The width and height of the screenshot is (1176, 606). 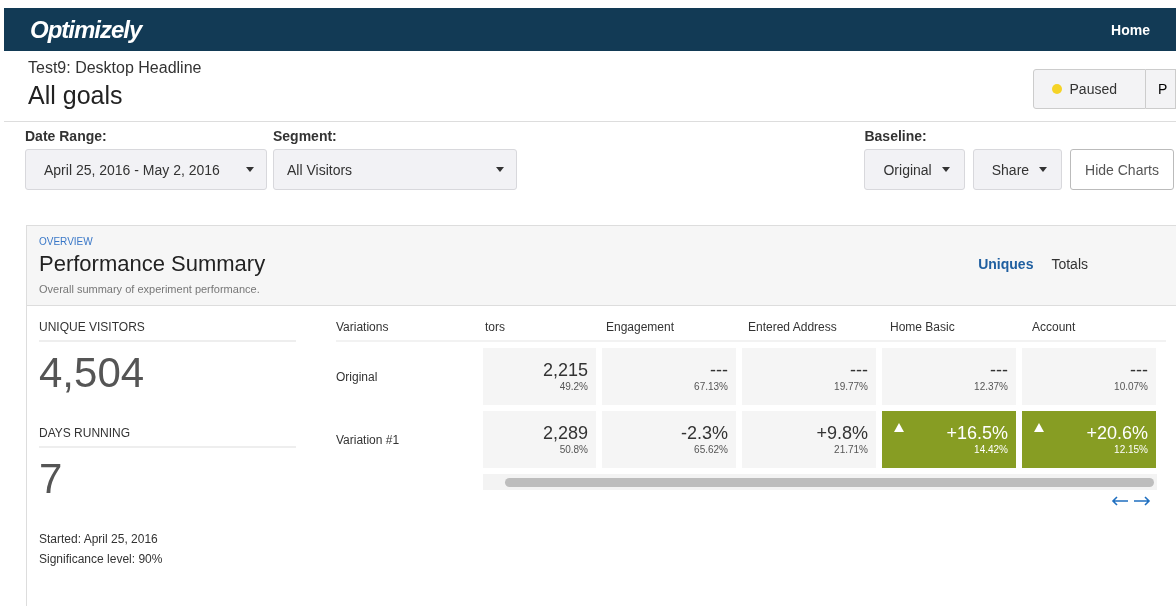 What do you see at coordinates (146, 169) in the screenshot?
I see `date-range-dropdown: April 25, 2016 - May 2, 2016` at bounding box center [146, 169].